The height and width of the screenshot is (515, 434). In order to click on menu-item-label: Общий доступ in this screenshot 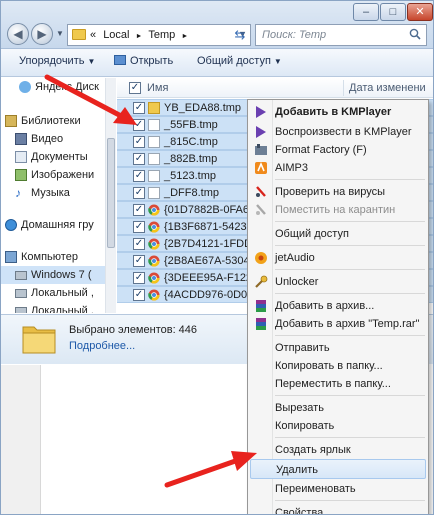, I will do `click(312, 234)`.